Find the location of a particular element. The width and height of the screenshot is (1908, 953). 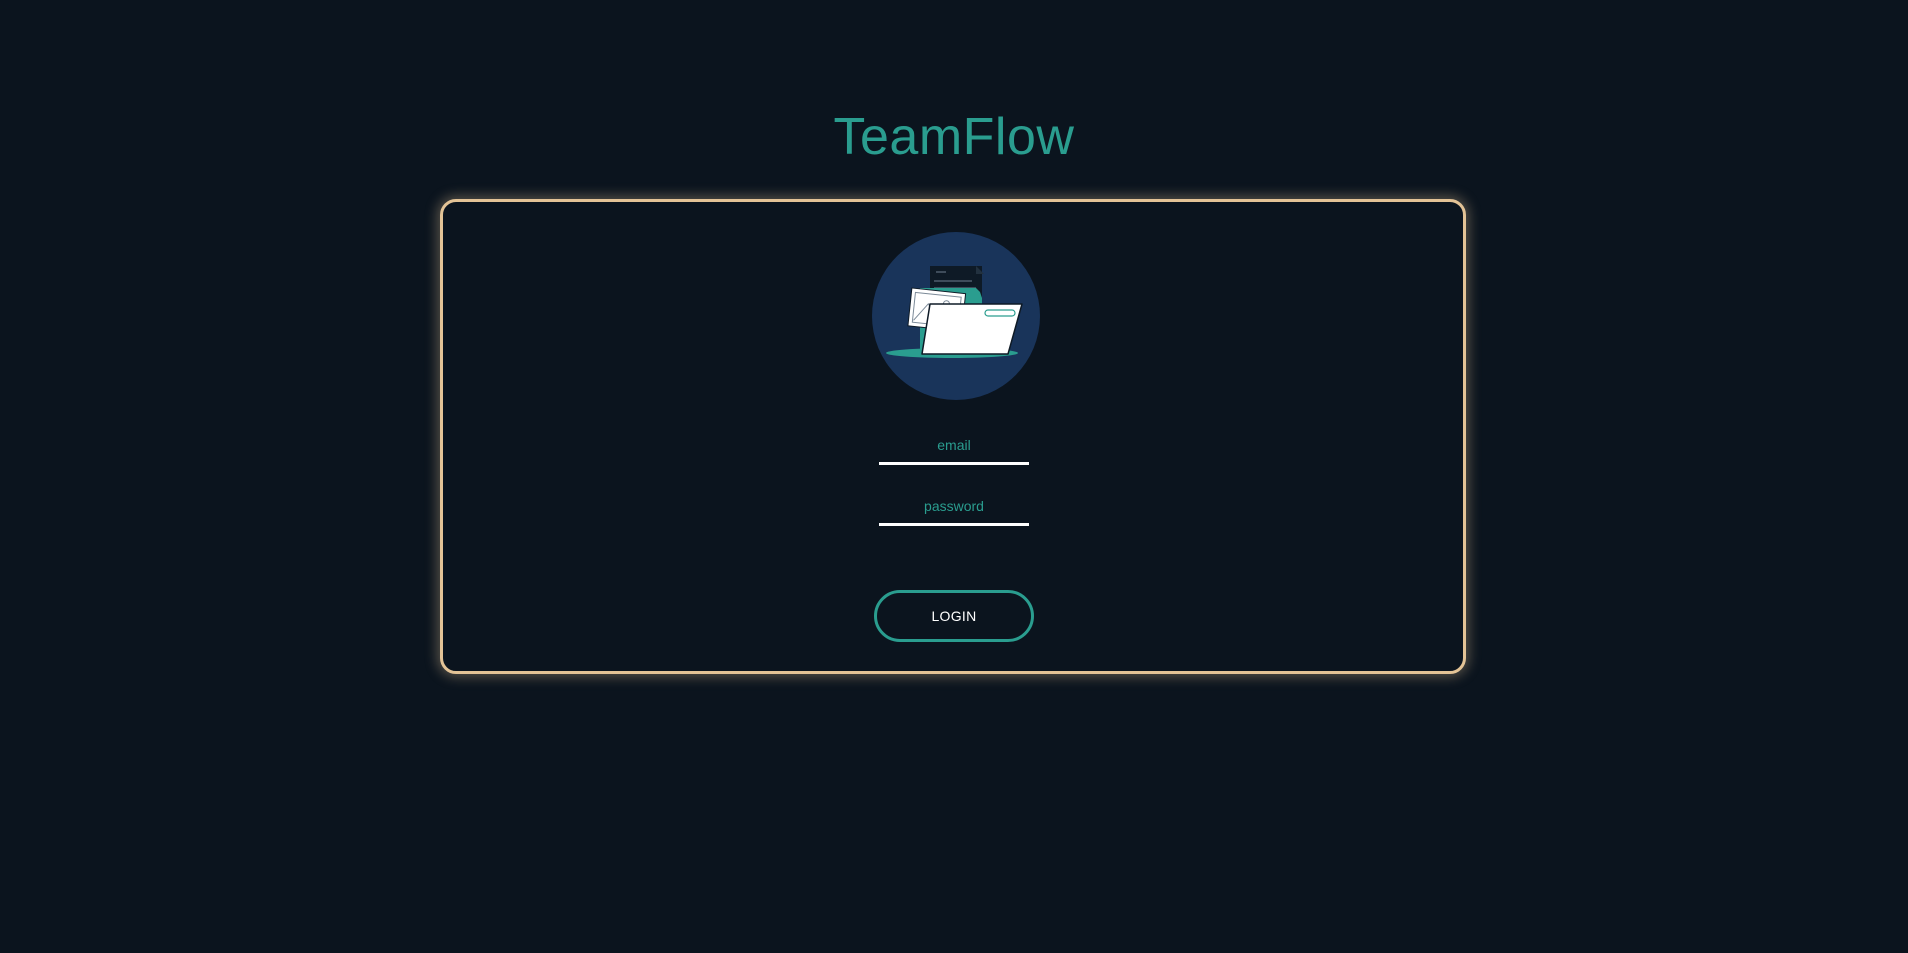

email-field is located at coordinates (954, 449).